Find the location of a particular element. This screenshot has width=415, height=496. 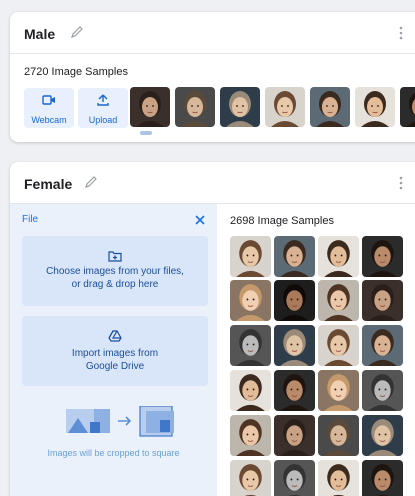

google-drive-icon is located at coordinates (115, 336).